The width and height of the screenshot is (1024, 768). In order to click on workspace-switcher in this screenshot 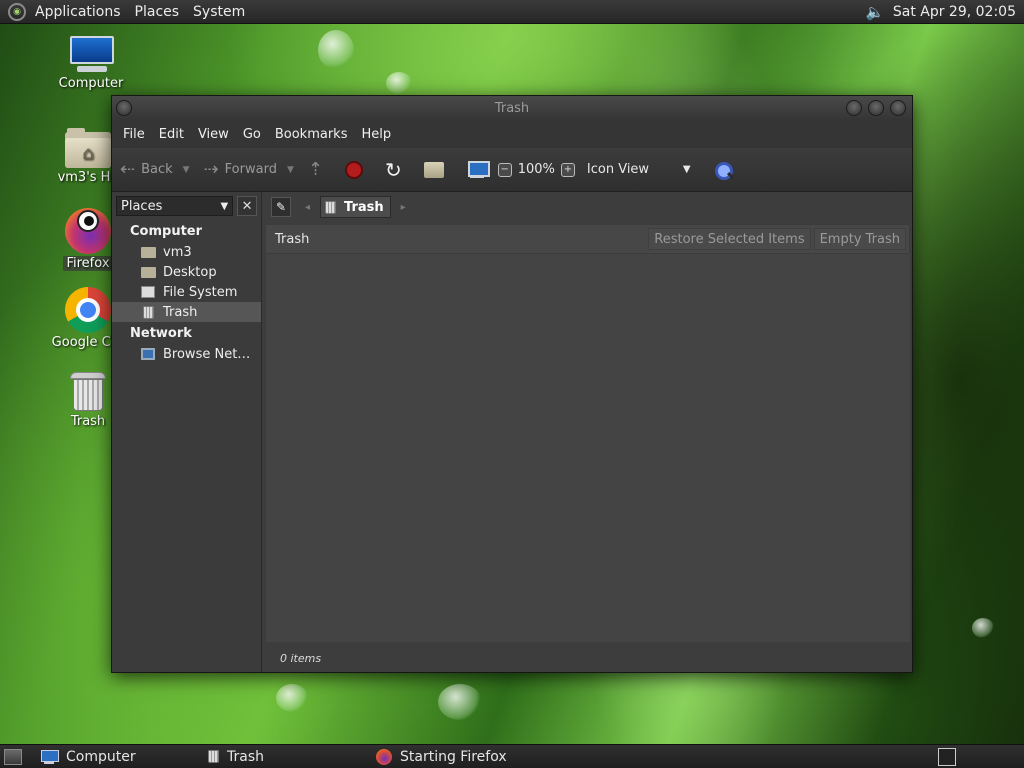, I will do `click(947, 757)`.